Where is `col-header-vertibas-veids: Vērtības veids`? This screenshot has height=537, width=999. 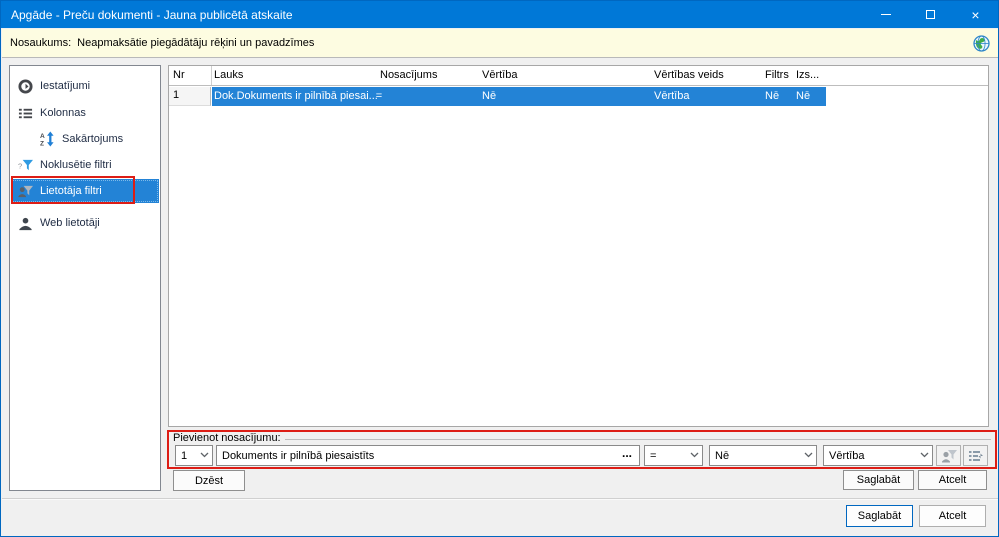
col-header-vertibas-veids: Vērtības veids is located at coordinates (689, 75).